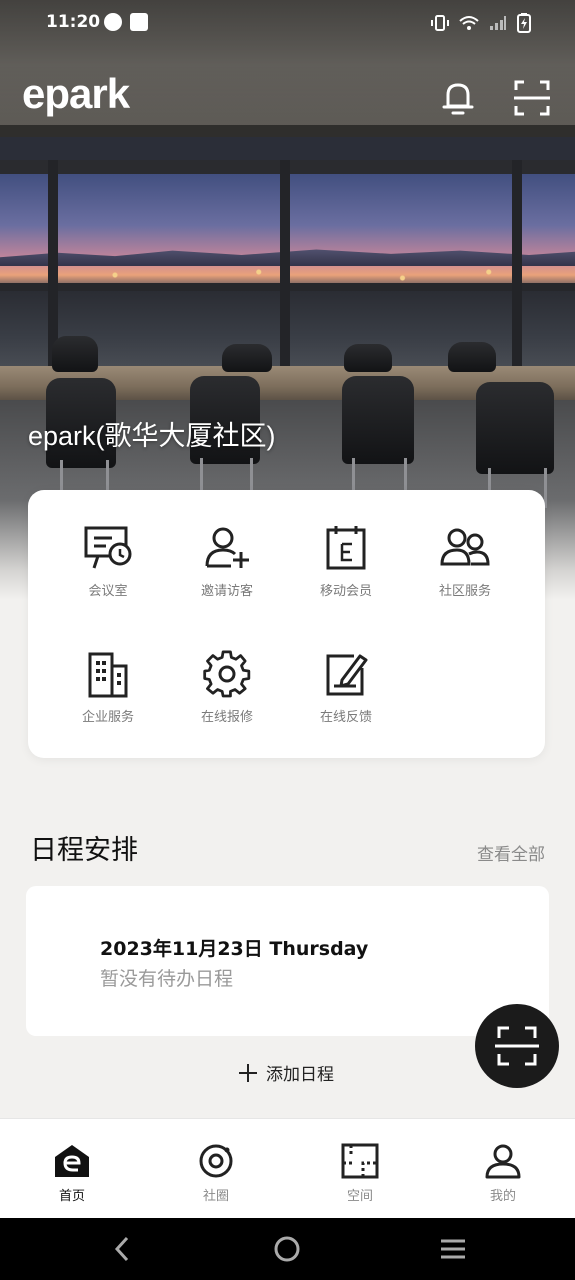  Describe the element at coordinates (345, 717) in the screenshot. I see `service-label: 在线反馈` at that location.